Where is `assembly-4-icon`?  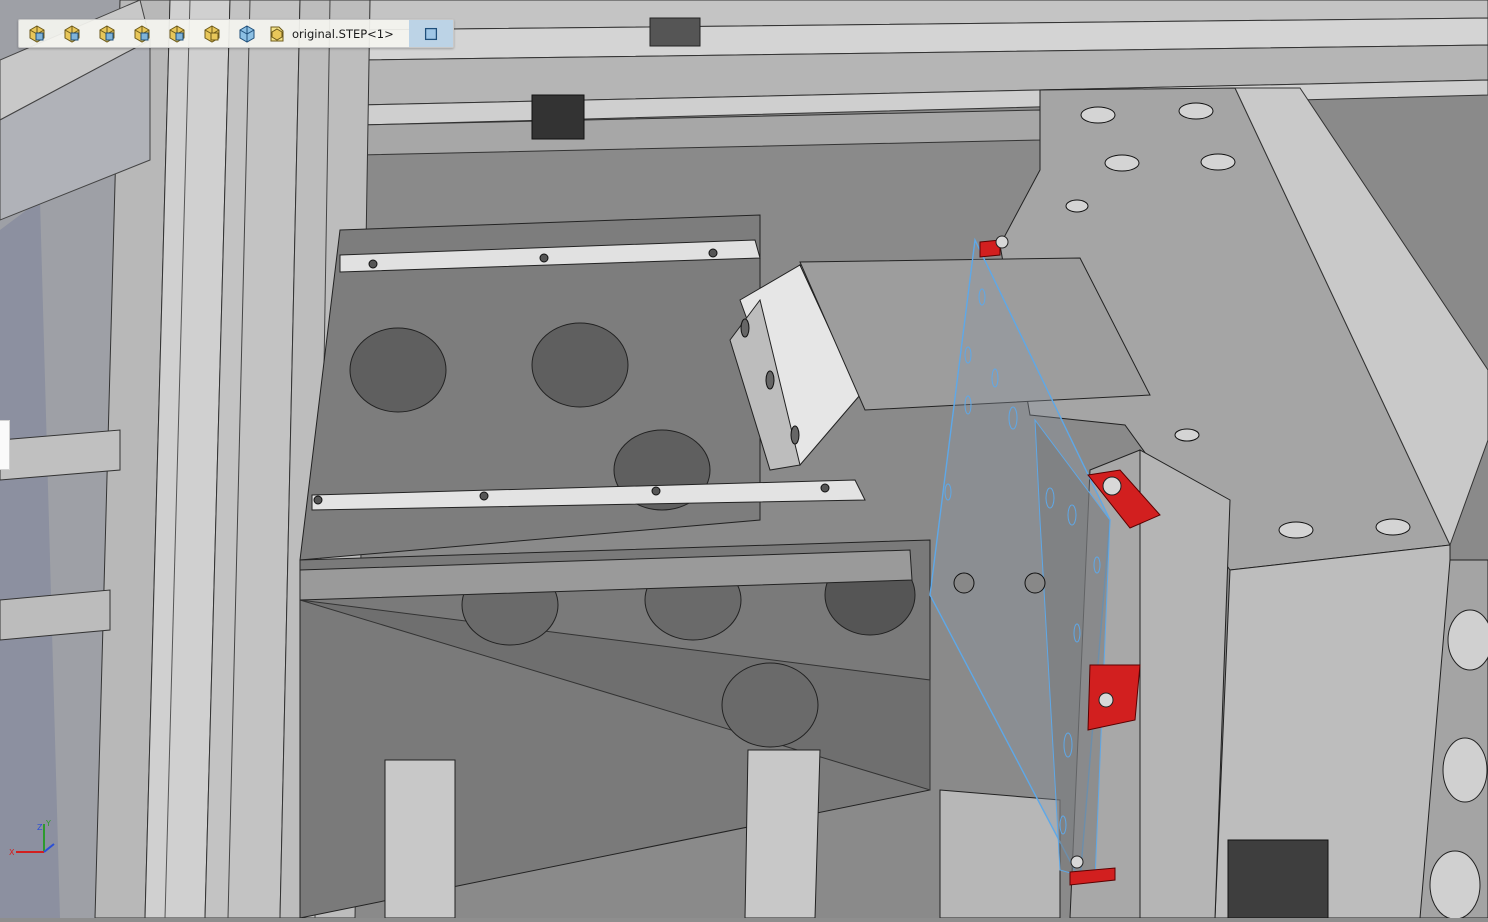 assembly-4-icon is located at coordinates (141, 33).